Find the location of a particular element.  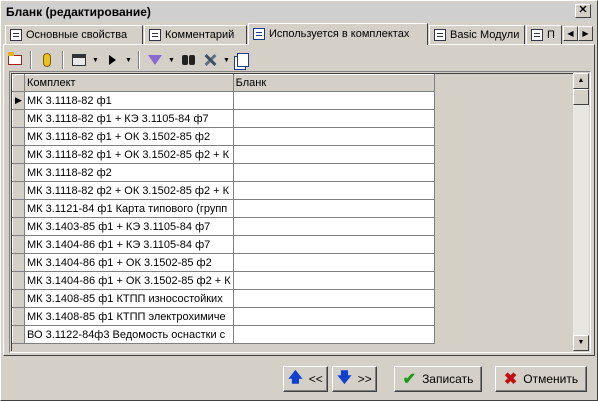

cell-komplekt: МК 3.1404-86 ф1 + ОК 3.1502-85 ф2 + К is located at coordinates (129, 280).